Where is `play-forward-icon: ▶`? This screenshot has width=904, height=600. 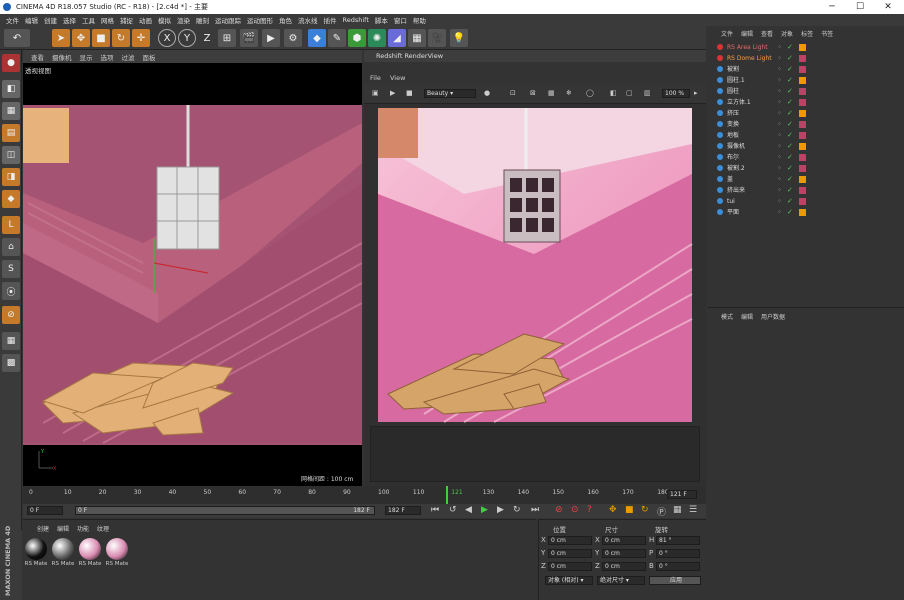 play-forward-icon: ▶ is located at coordinates (484, 510).